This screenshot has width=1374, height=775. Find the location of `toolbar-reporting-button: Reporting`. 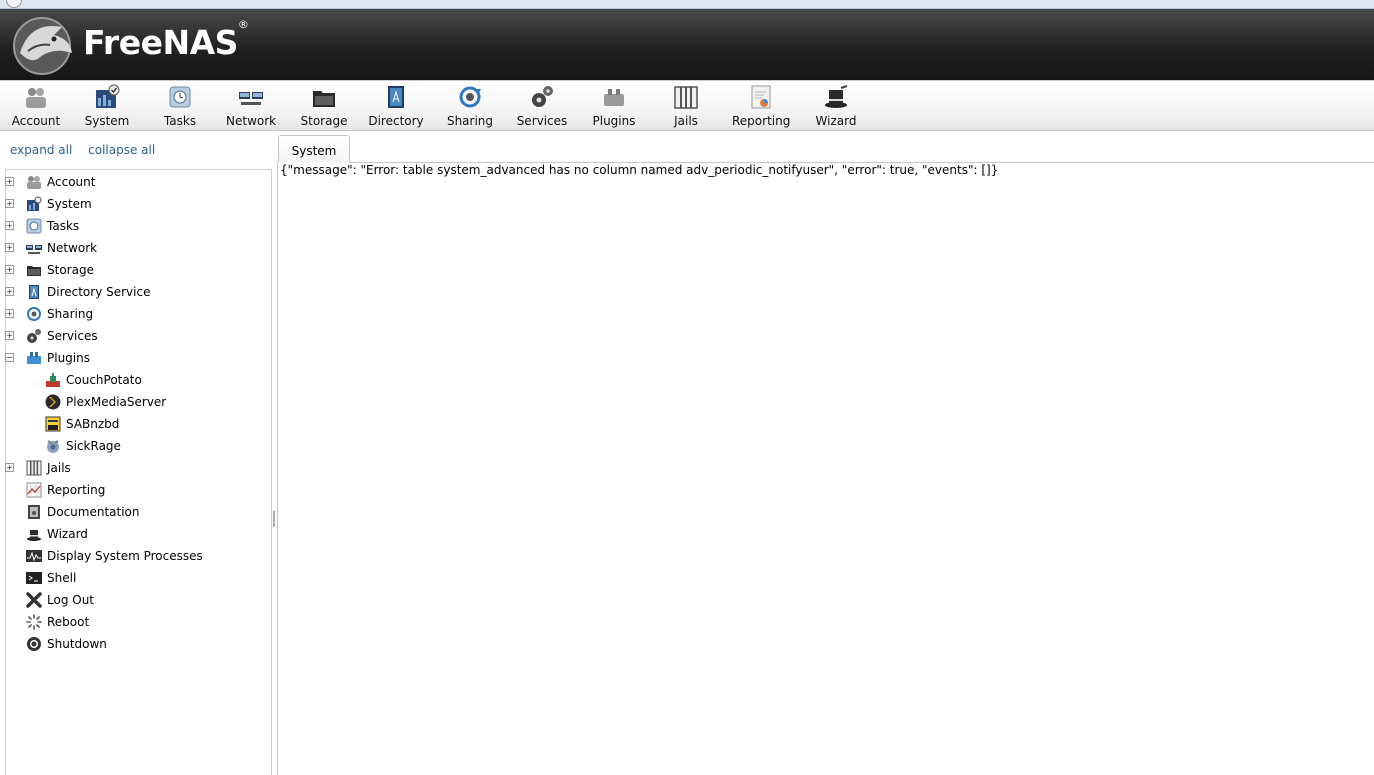

toolbar-reporting-button: Reporting is located at coordinates (761, 107).